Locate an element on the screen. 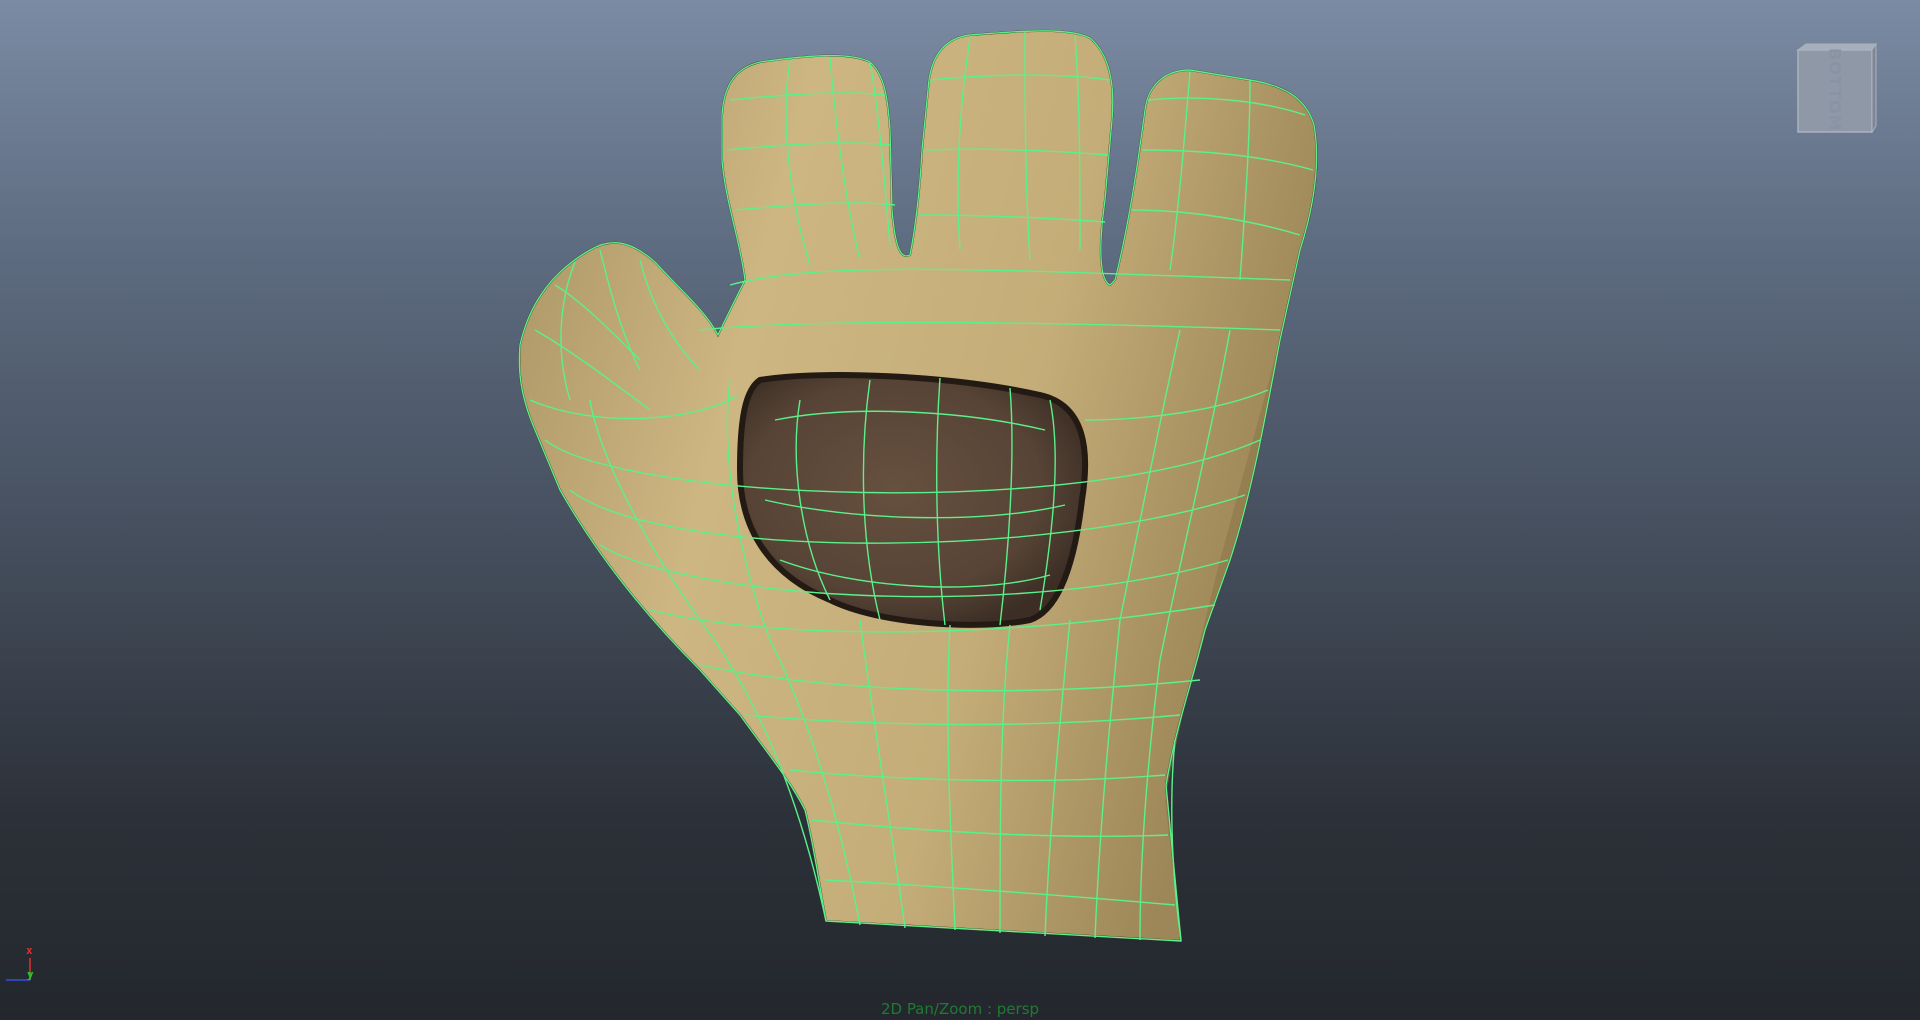 This screenshot has width=1920, height=1020. view-cube: BOTTOM is located at coordinates (1835, 90).